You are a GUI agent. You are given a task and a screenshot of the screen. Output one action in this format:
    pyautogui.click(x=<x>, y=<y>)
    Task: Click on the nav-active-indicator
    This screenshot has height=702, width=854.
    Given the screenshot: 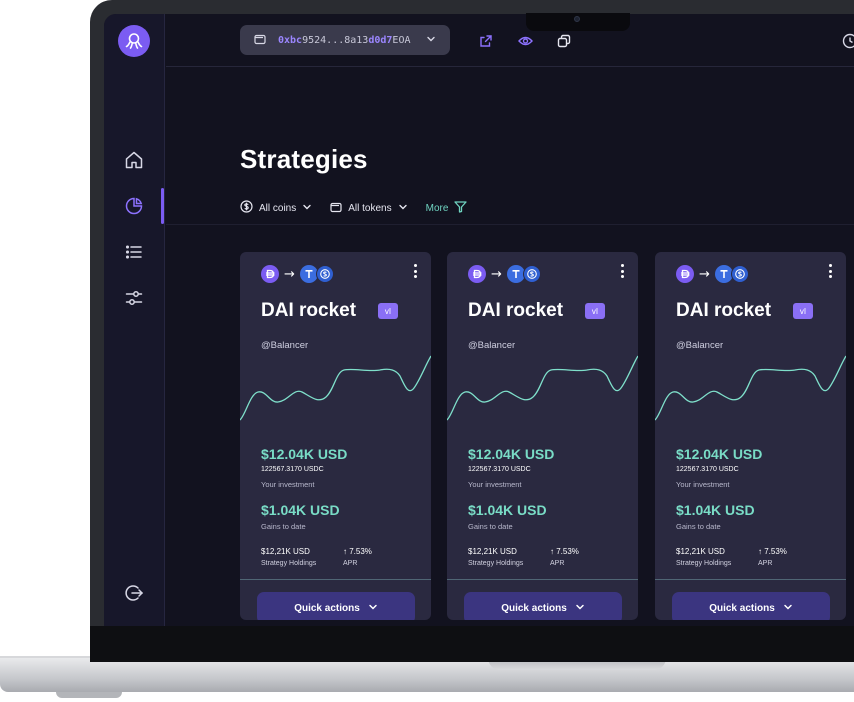 What is the action you would take?
    pyautogui.click(x=162, y=206)
    